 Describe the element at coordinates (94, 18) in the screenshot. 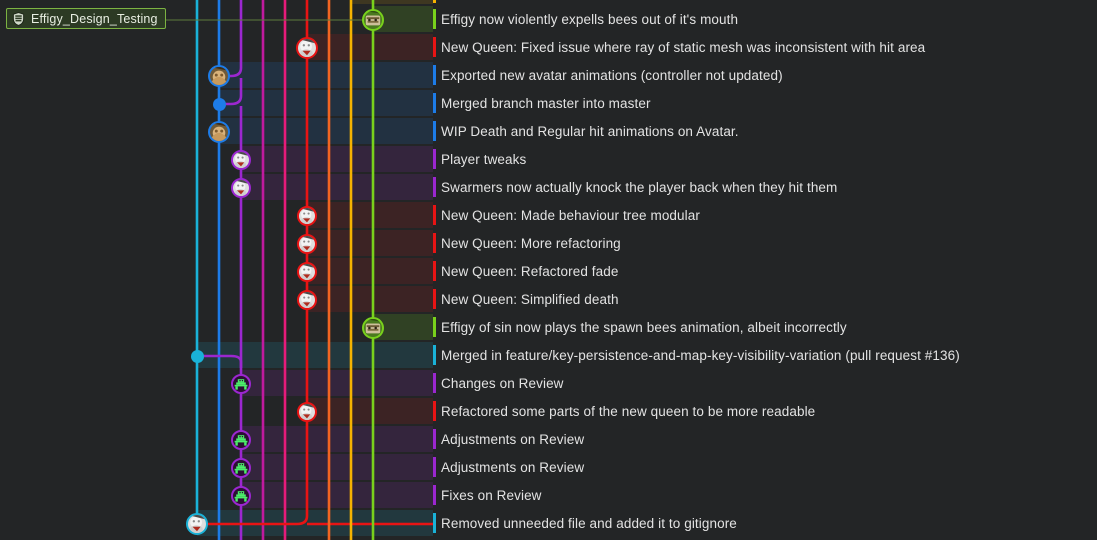

I see `branch-label-text: Effigy_Design_Testing` at that location.